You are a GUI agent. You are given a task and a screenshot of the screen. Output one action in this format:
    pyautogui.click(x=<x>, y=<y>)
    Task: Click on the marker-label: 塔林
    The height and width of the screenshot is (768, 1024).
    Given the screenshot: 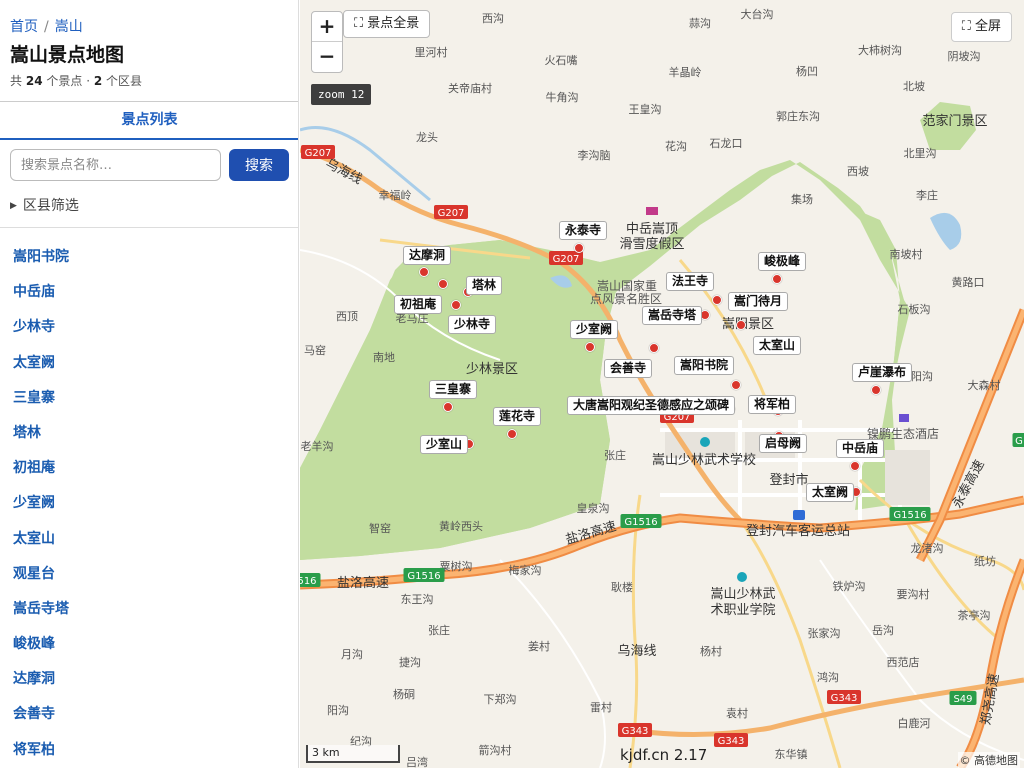 What is the action you would take?
    pyautogui.click(x=484, y=285)
    